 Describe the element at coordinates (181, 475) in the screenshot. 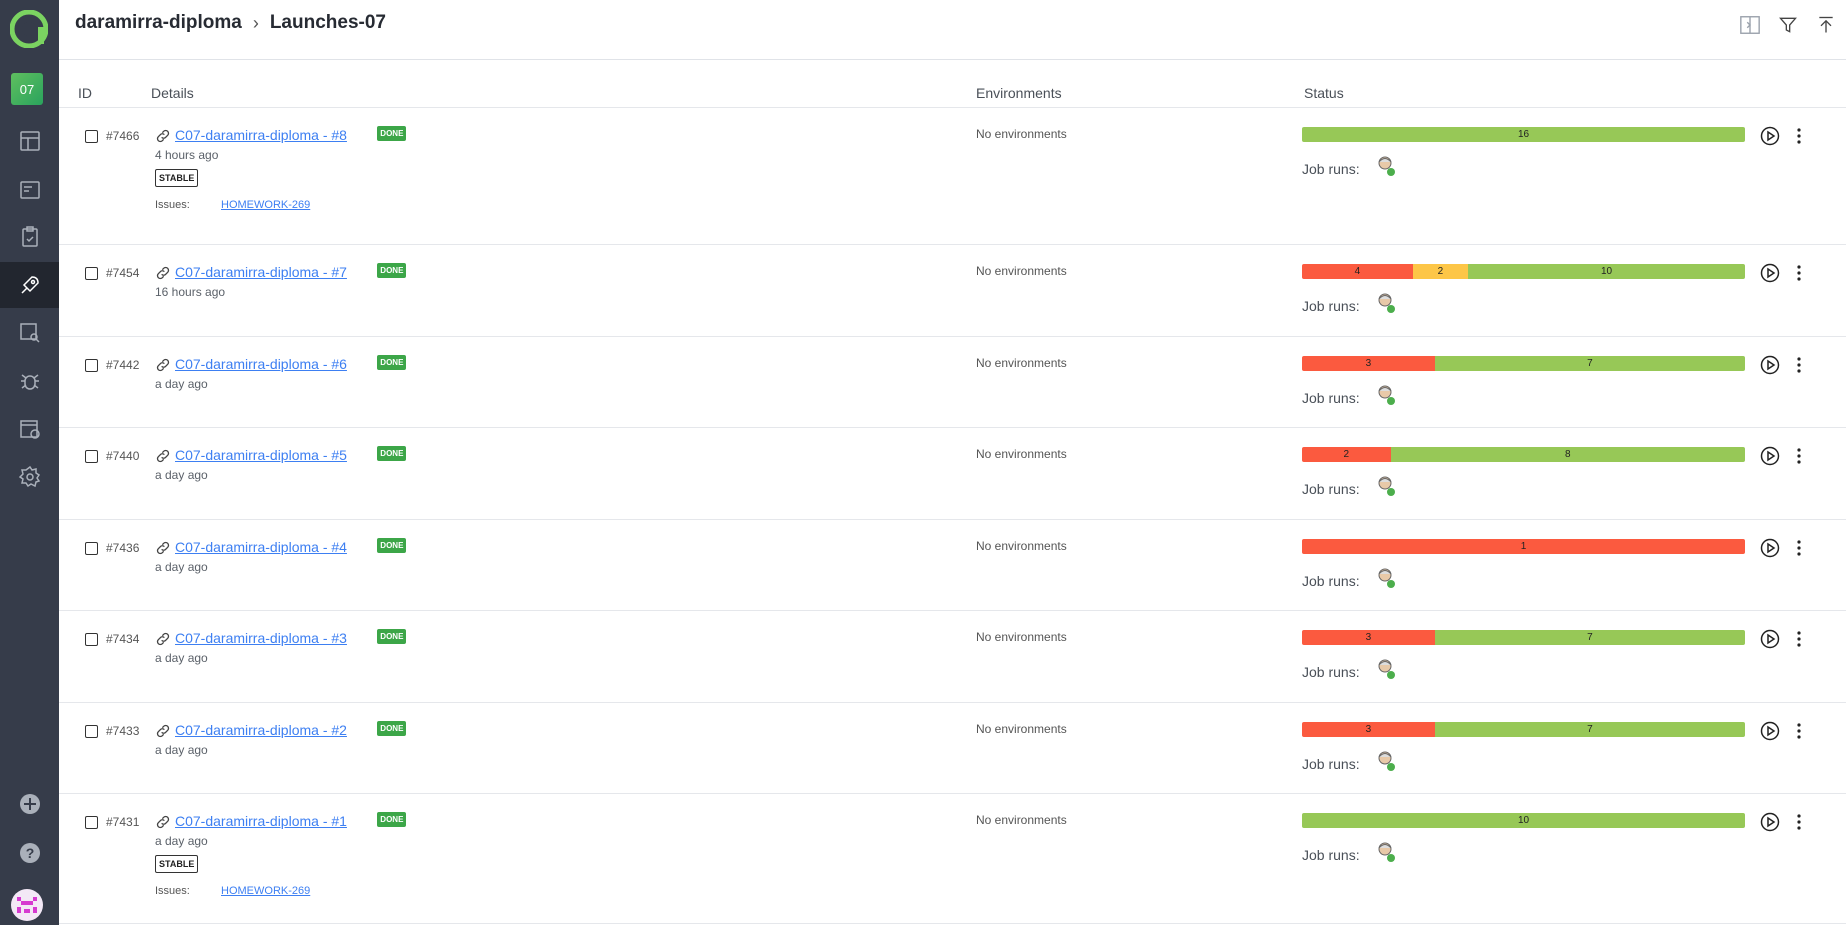

I see `launch-time: a day ago` at that location.